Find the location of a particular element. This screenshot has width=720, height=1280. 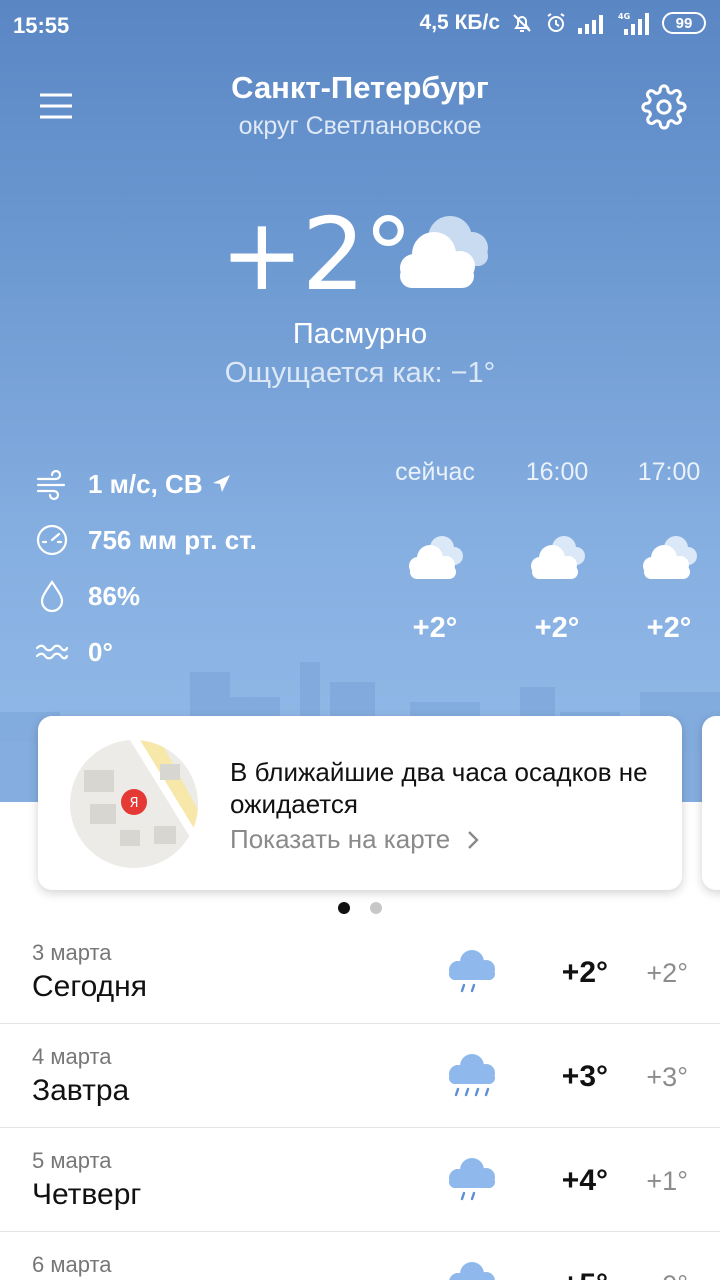

hour-label: сейчас is located at coordinates (435, 472).